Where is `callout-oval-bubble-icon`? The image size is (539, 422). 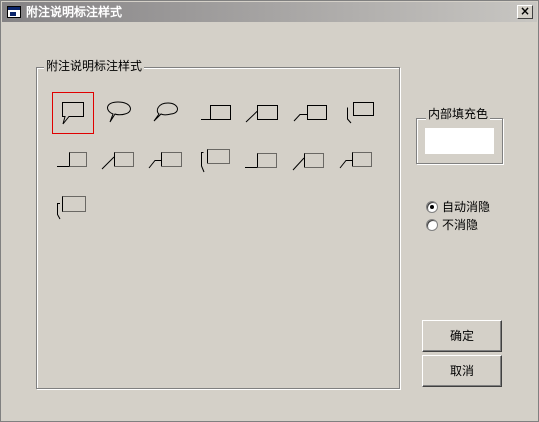 callout-oval-bubble-icon is located at coordinates (165, 112).